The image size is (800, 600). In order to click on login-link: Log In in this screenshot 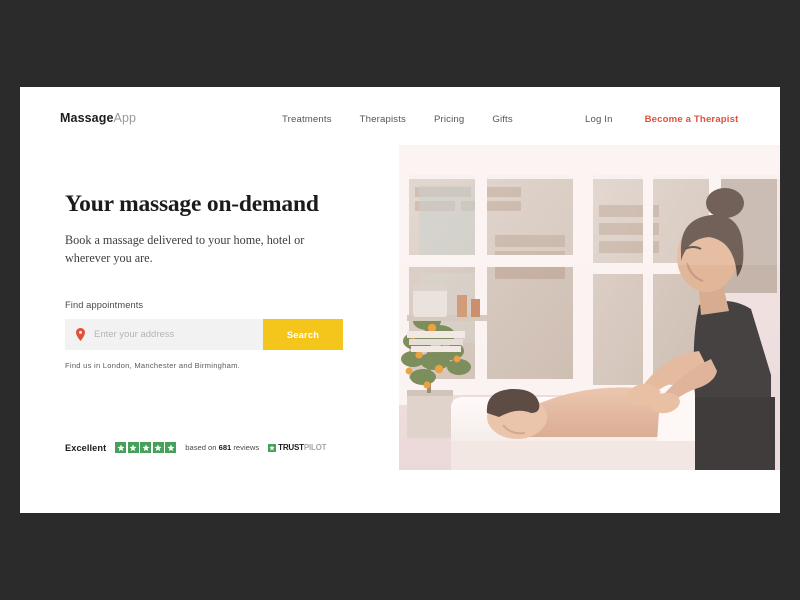, I will do `click(599, 119)`.